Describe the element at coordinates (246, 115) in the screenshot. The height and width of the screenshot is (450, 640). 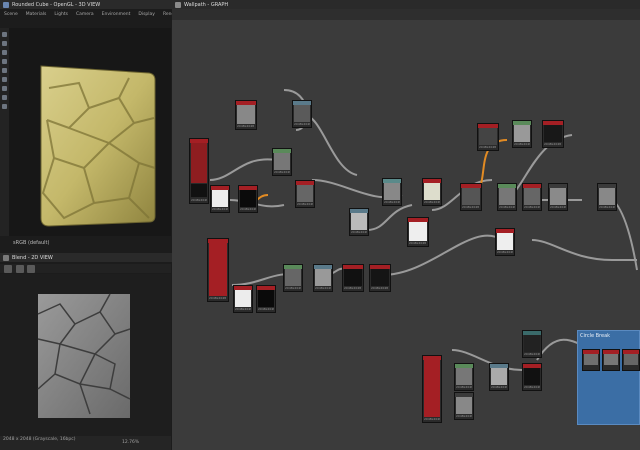
I see `graph-node-noise-1: 2048x2048 - L16` at that location.